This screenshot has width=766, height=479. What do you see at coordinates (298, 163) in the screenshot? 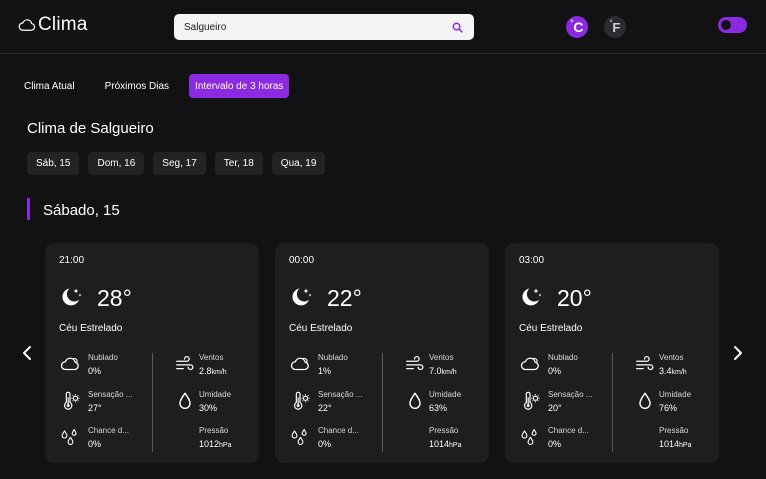
I see `day-chip: Qua, 19` at bounding box center [298, 163].